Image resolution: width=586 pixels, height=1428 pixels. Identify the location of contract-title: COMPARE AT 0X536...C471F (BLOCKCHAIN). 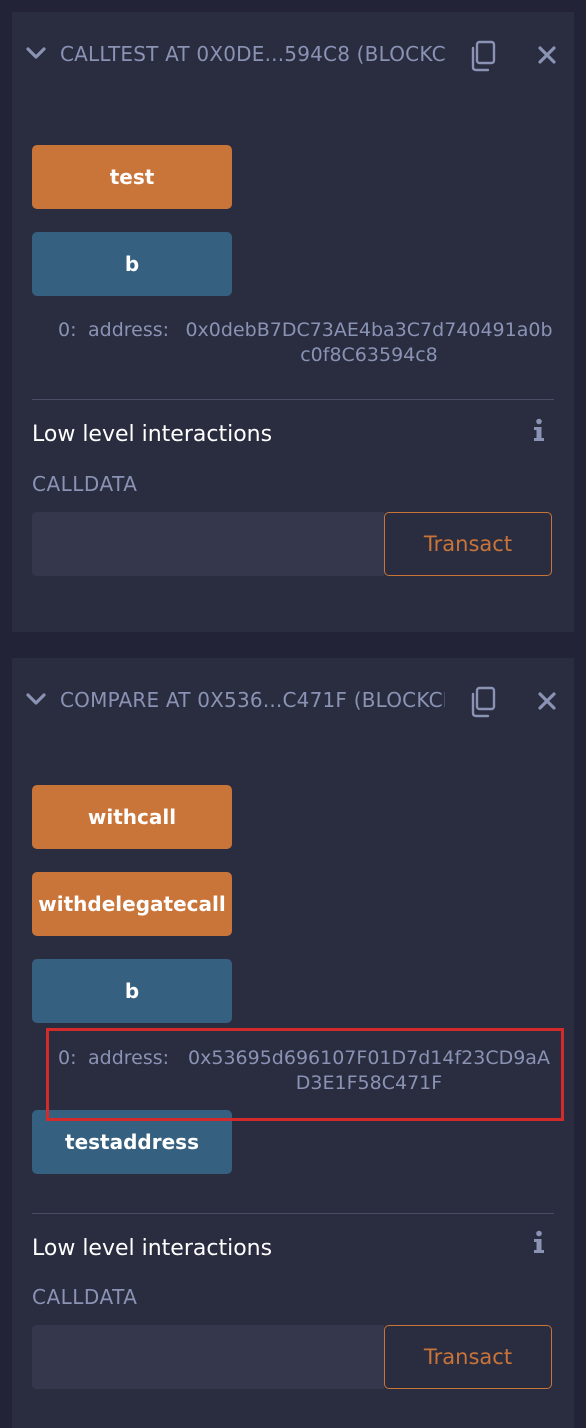
(252, 700).